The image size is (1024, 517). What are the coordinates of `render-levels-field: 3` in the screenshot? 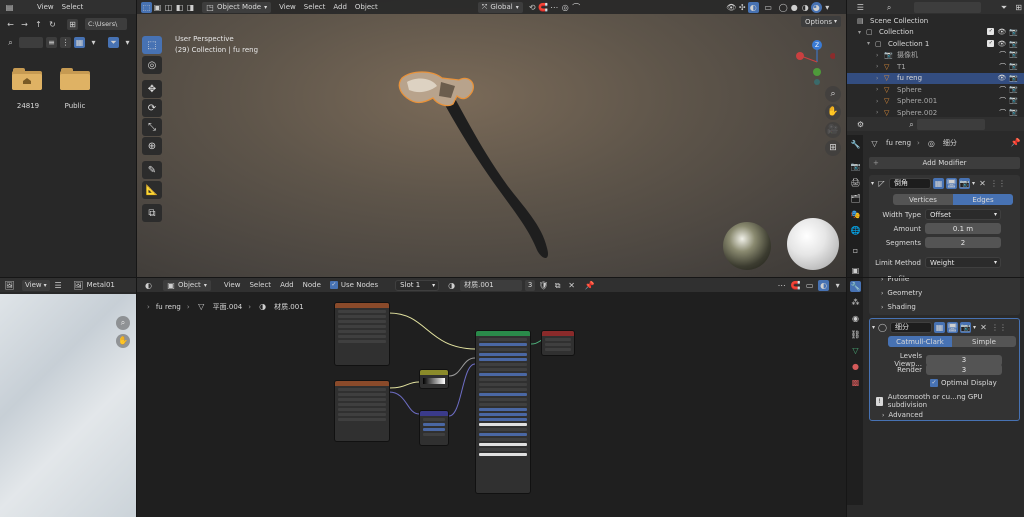 It's located at (964, 369).